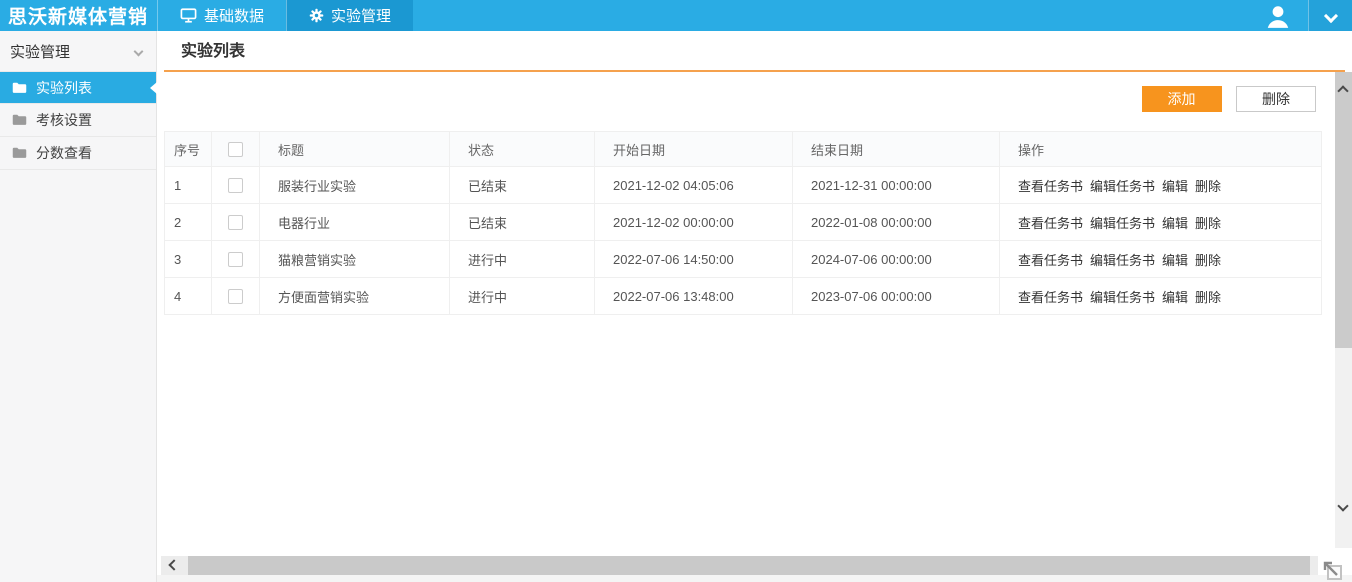 This screenshot has height=582, width=1352. What do you see at coordinates (1160, 149) in the screenshot?
I see `header-operations: 操作` at bounding box center [1160, 149].